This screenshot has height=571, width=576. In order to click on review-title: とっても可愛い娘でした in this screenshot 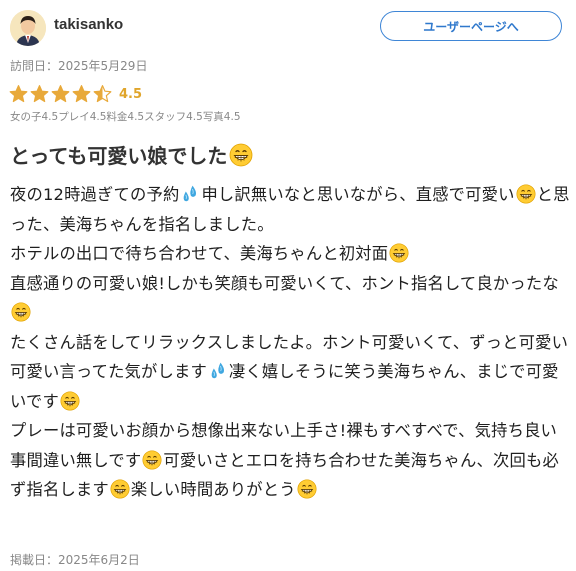, I will do `click(132, 154)`.